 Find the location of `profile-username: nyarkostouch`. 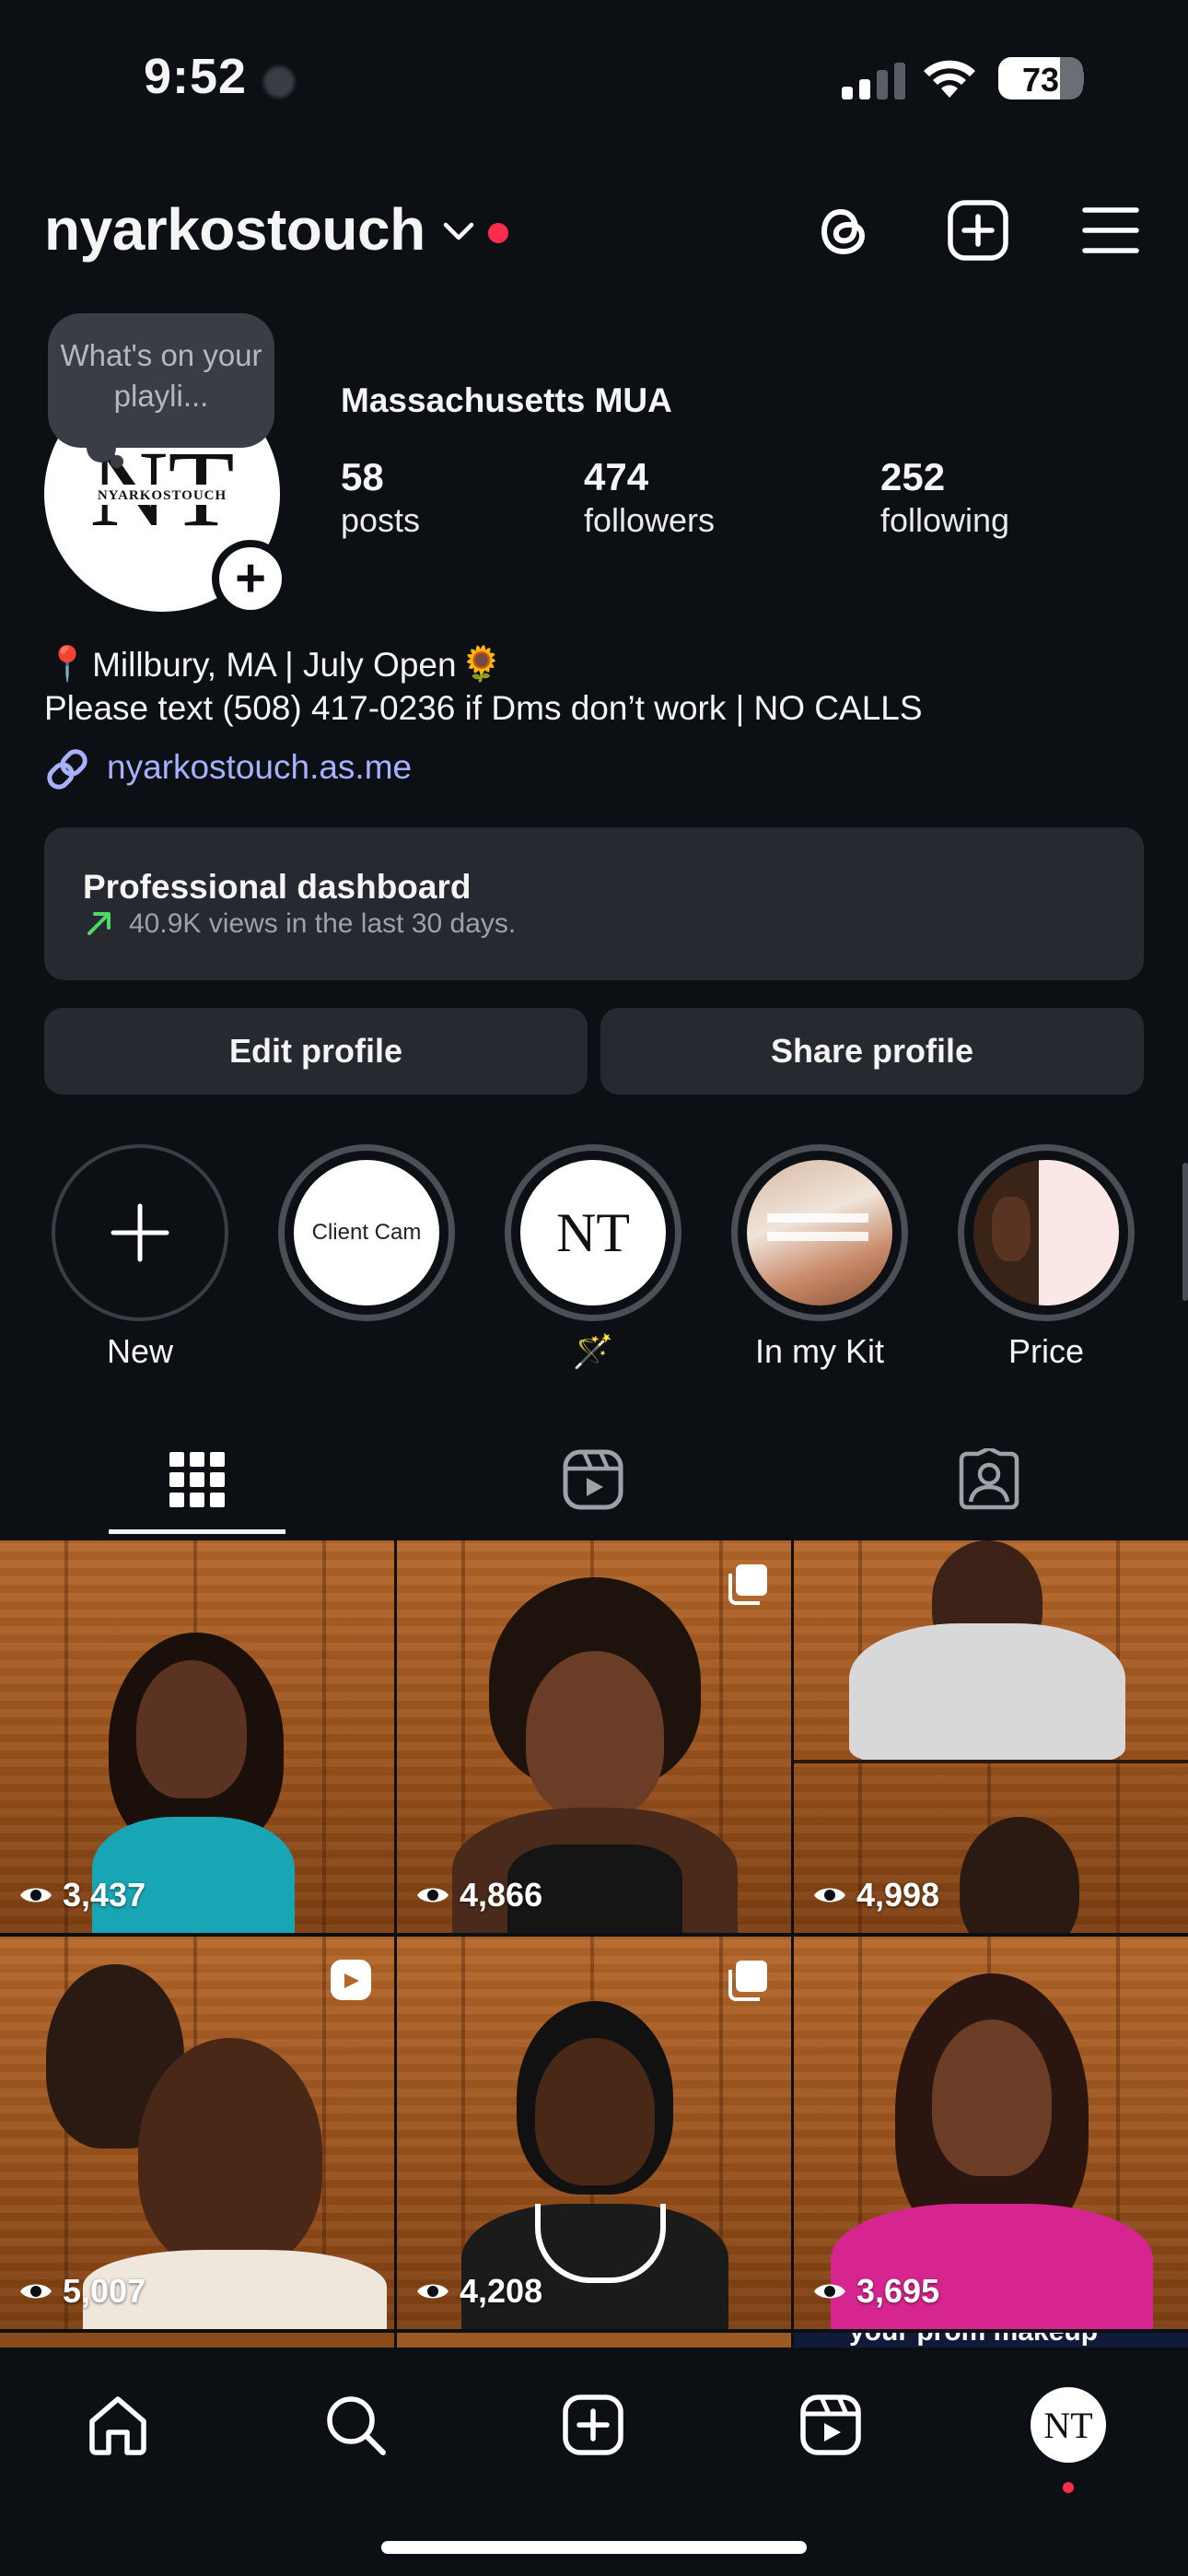

profile-username: nyarkostouch is located at coordinates (234, 229).